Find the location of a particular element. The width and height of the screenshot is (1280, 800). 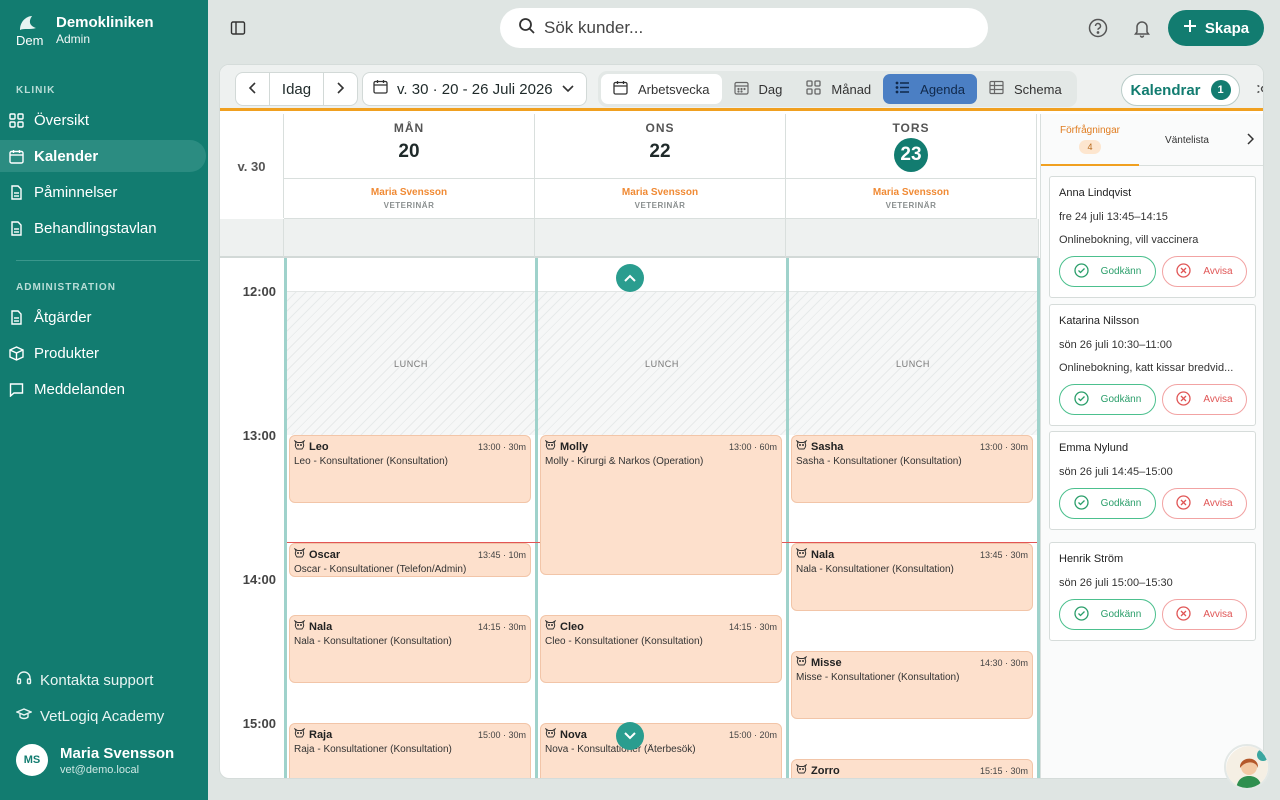

requests-tabs: Förfrågningar 4 Väntelista is located at coordinates (1152, 140).